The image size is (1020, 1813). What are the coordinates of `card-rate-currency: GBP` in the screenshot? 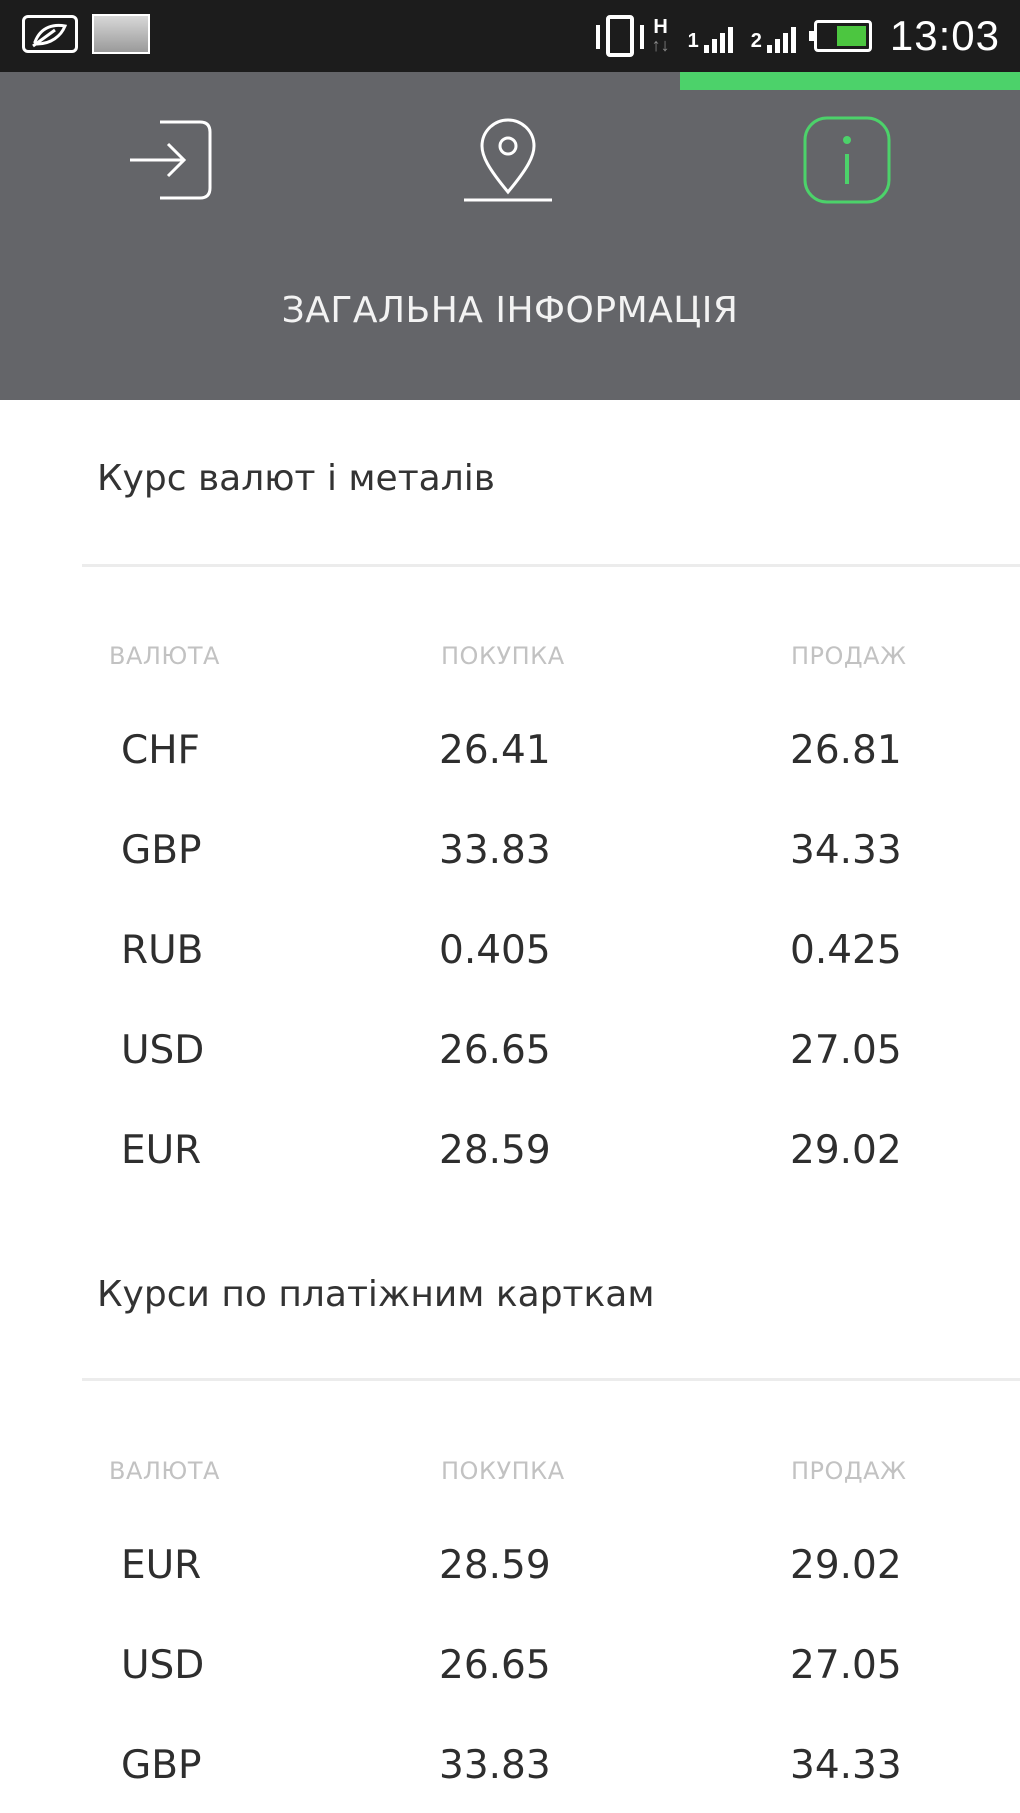 It's located at (161, 1765).